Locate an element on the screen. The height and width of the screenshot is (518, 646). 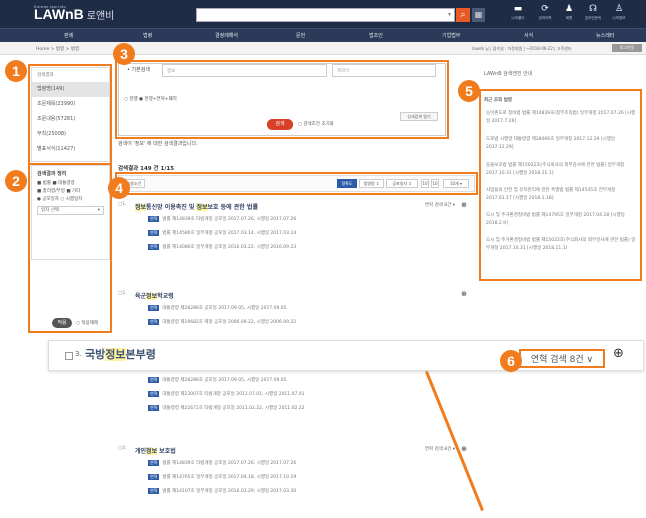
nav-item: 판례 is located at coordinates (68, 35).